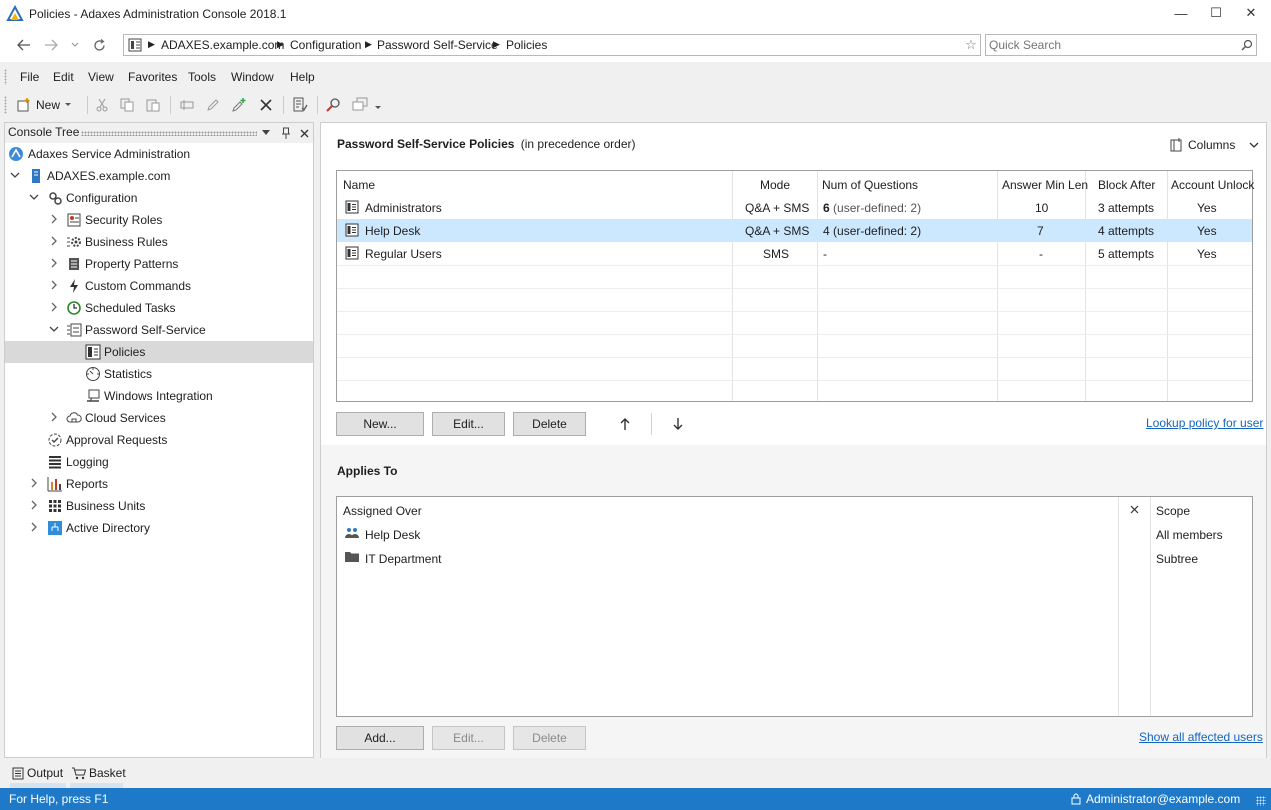 This screenshot has height=810, width=1271. I want to click on basket-tab: Basket, so click(99, 773).